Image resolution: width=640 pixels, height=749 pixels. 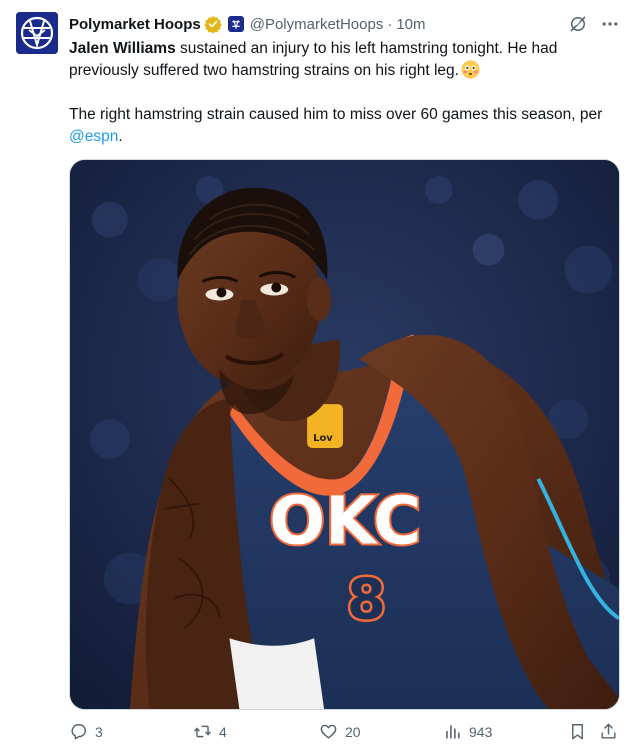 What do you see at coordinates (328, 731) in the screenshot?
I see `heart-icon` at bounding box center [328, 731].